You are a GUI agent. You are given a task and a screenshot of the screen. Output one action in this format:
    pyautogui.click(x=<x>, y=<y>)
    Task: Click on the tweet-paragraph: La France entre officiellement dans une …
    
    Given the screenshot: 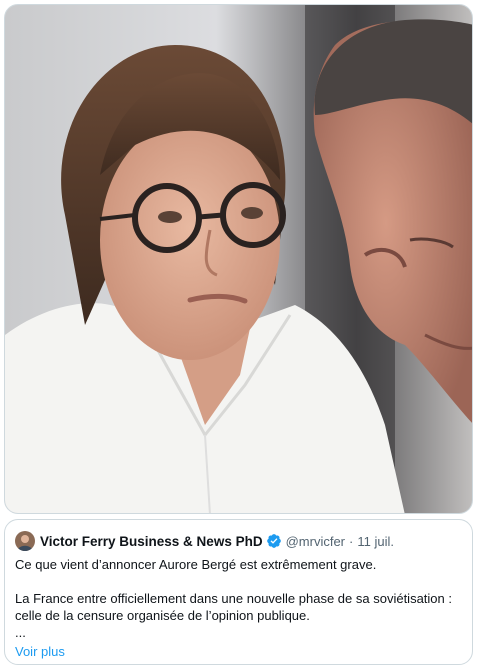 What is the action you would take?
    pyautogui.click(x=233, y=598)
    